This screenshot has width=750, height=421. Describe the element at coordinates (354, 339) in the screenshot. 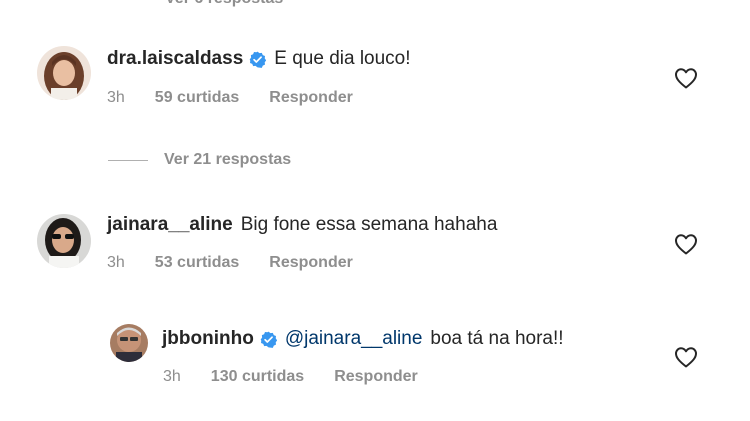

I see `mention-link: @jainara__aline` at that location.